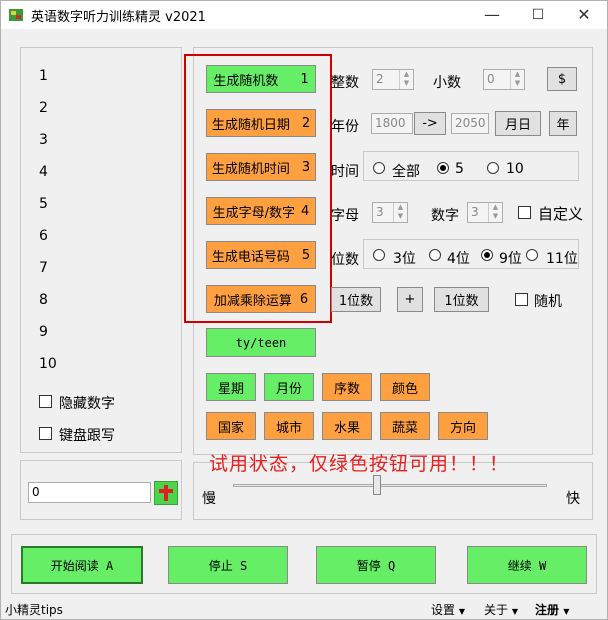 This screenshot has width=608, height=620. What do you see at coordinates (548, 302) in the screenshot?
I see `random-label: 随机` at bounding box center [548, 302].